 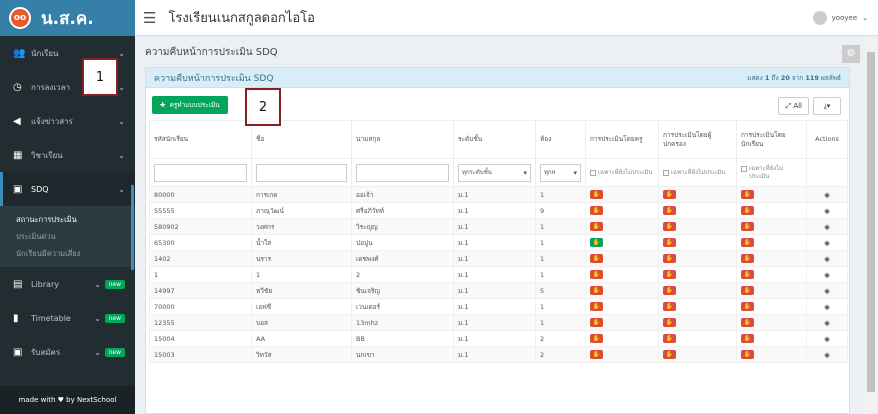 What do you see at coordinates (560, 338) in the screenshot?
I see `cell-room: 2` at bounding box center [560, 338].